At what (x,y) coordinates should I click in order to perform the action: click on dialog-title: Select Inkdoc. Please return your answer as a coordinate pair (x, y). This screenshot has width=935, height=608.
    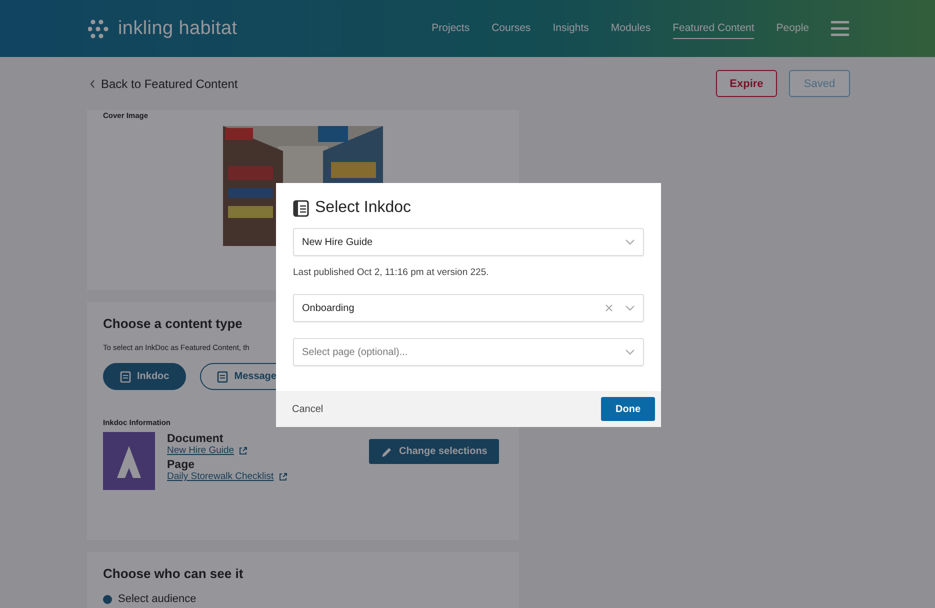
    Looking at the image, I should click on (363, 208).